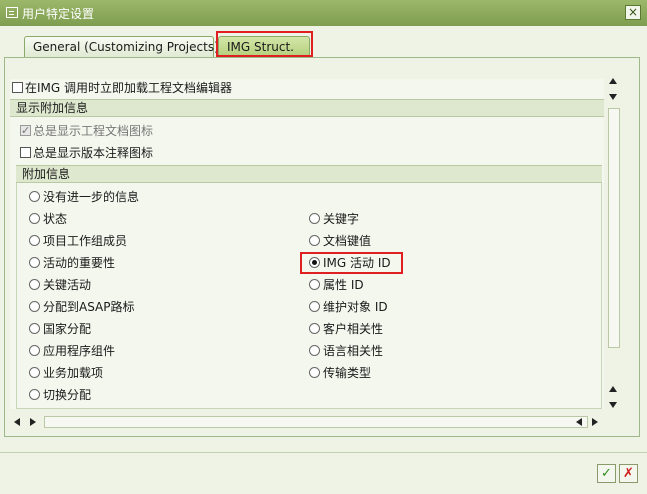 The image size is (647, 494). I want to click on always-show-doc-icon-option: 总是显示工程文档图标, so click(86, 131).